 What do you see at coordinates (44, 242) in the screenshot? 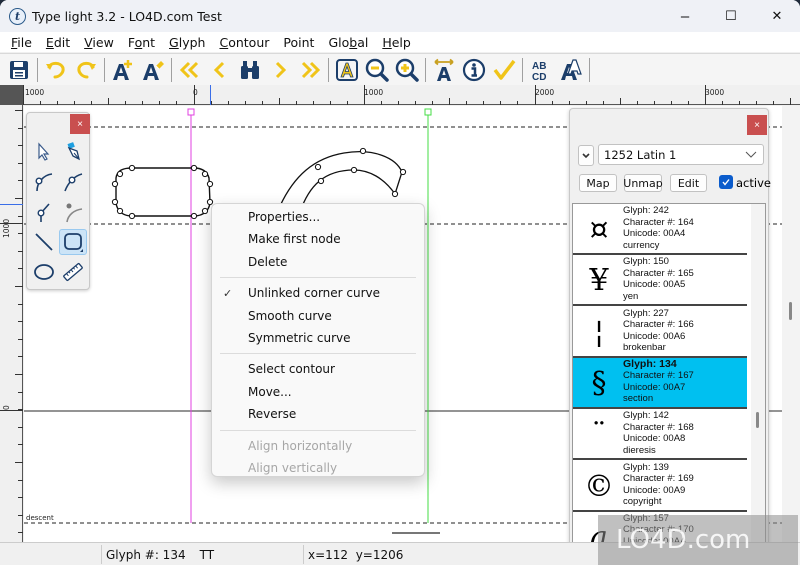
I see `tool-line` at bounding box center [44, 242].